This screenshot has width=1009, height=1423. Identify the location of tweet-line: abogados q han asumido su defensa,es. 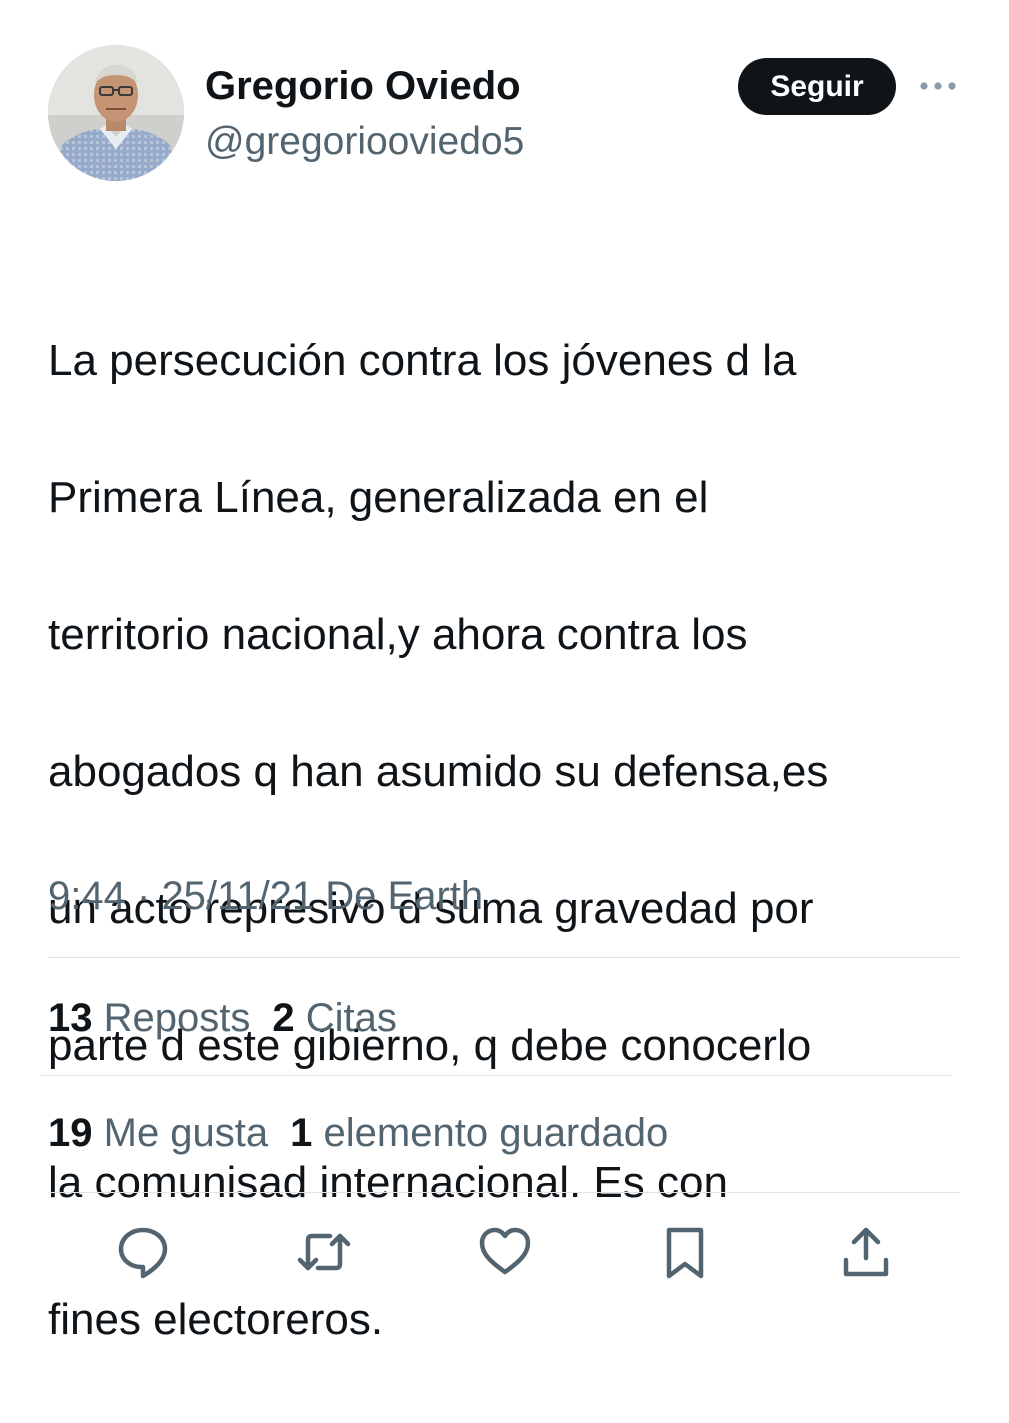
(438, 771).